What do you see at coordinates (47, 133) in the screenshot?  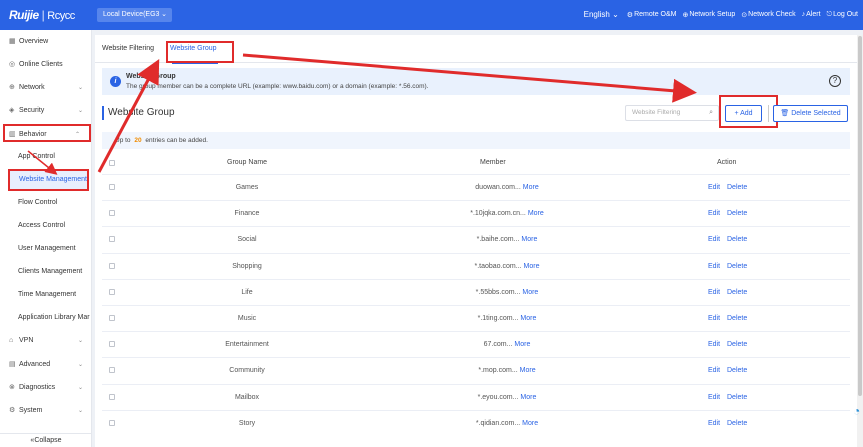 I see `sidebar-item-behavior: ▥ Behavior ⌃` at bounding box center [47, 133].